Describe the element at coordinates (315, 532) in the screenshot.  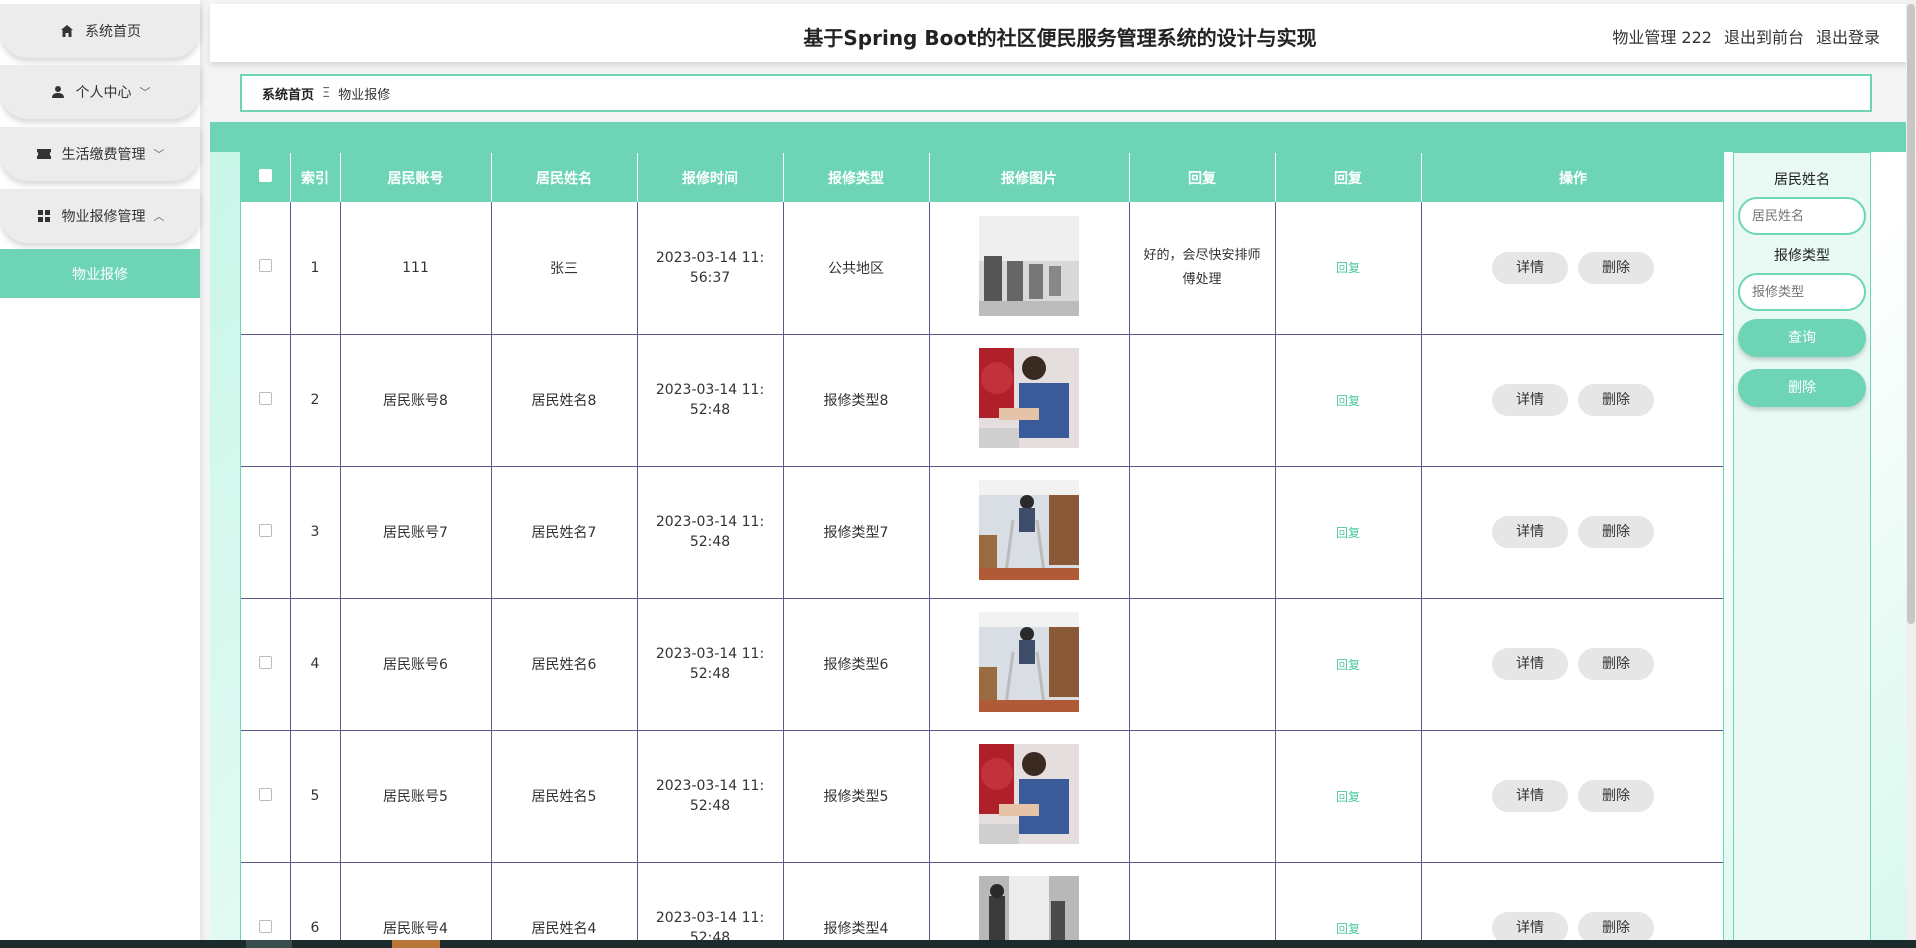
I see `index-cell: 3` at that location.